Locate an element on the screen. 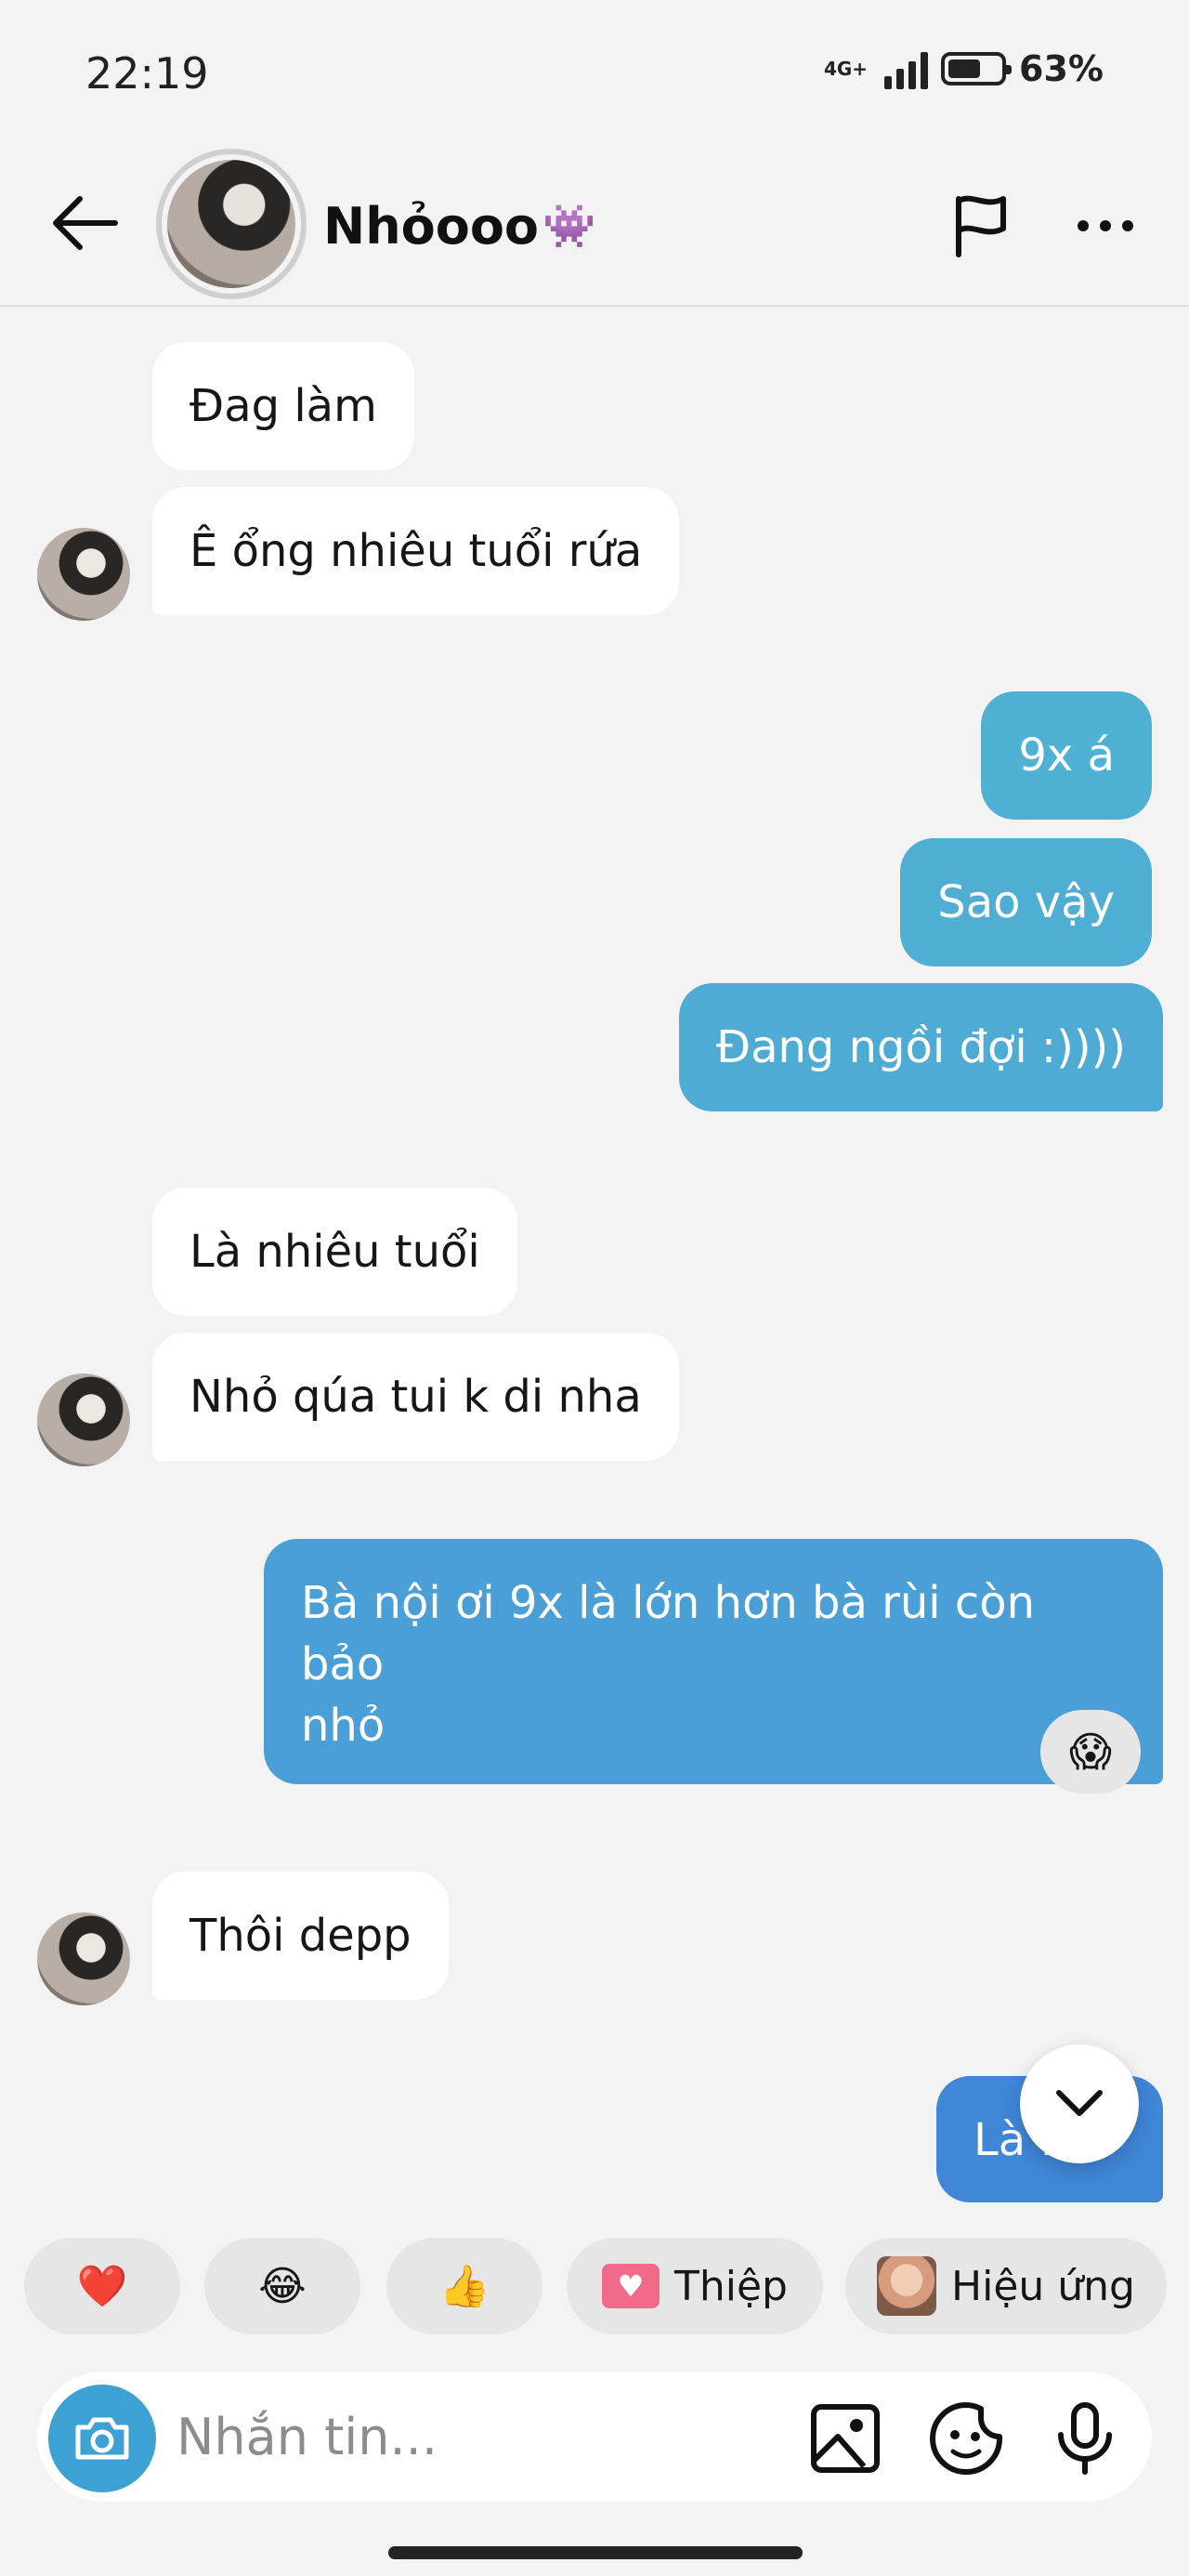  image-icon is located at coordinates (845, 2438).